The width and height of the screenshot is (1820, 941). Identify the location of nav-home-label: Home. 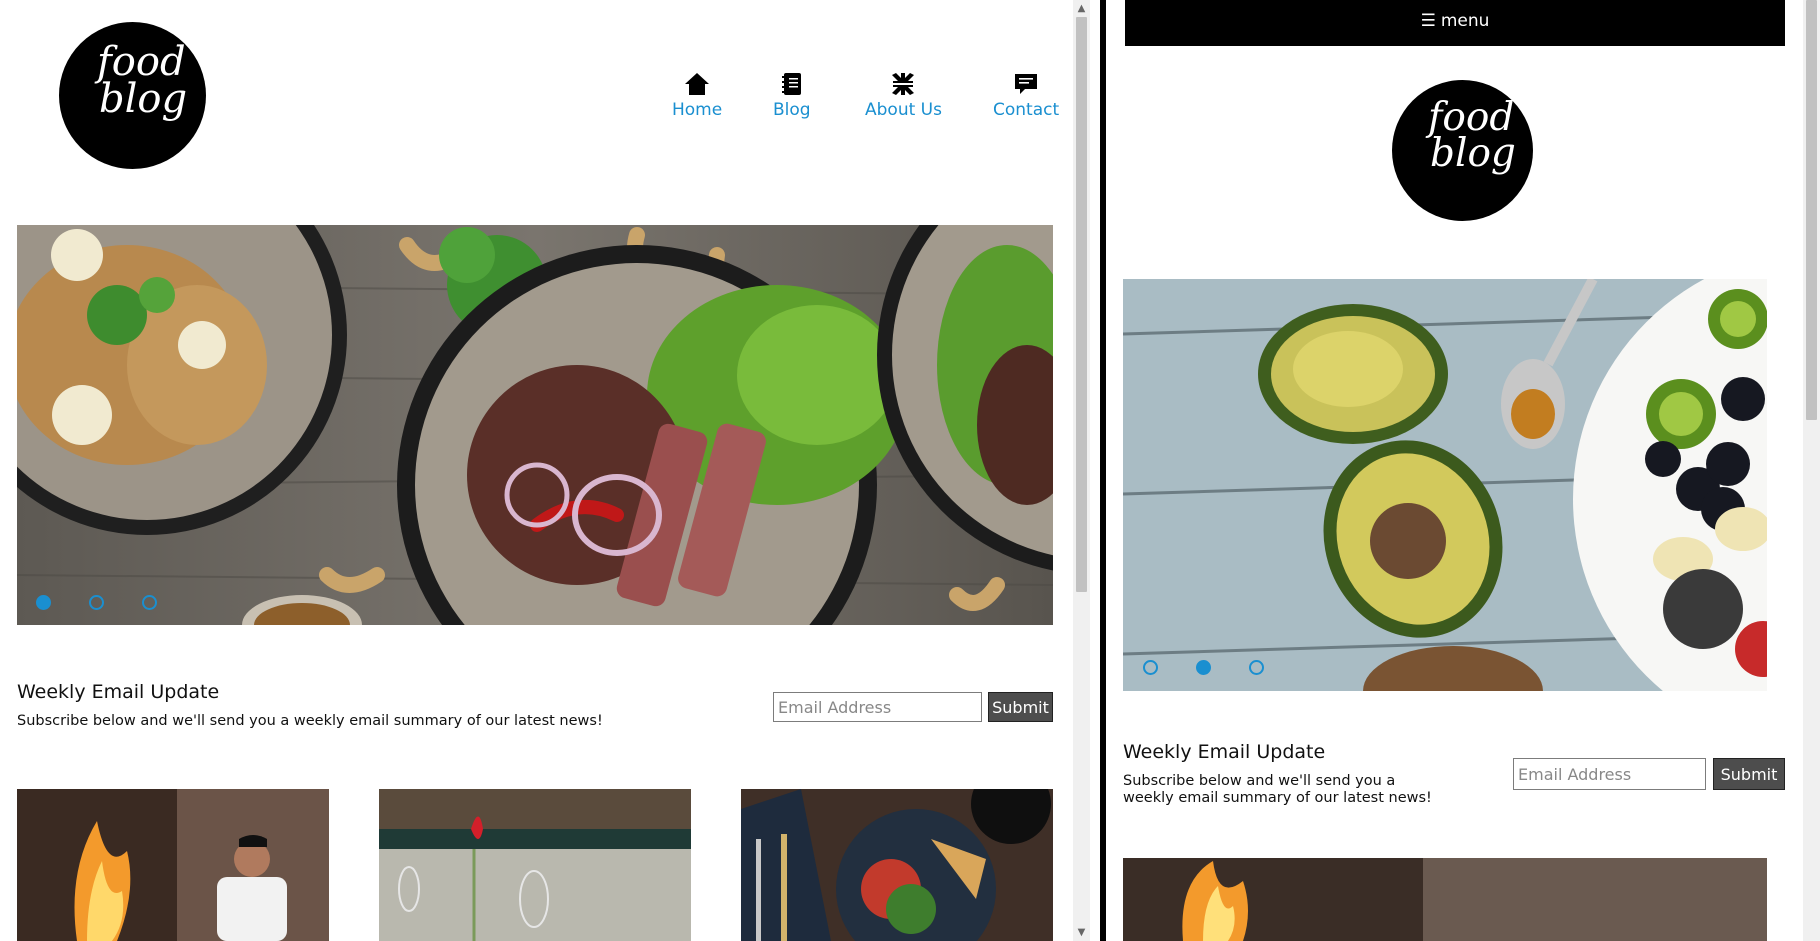
(697, 110).